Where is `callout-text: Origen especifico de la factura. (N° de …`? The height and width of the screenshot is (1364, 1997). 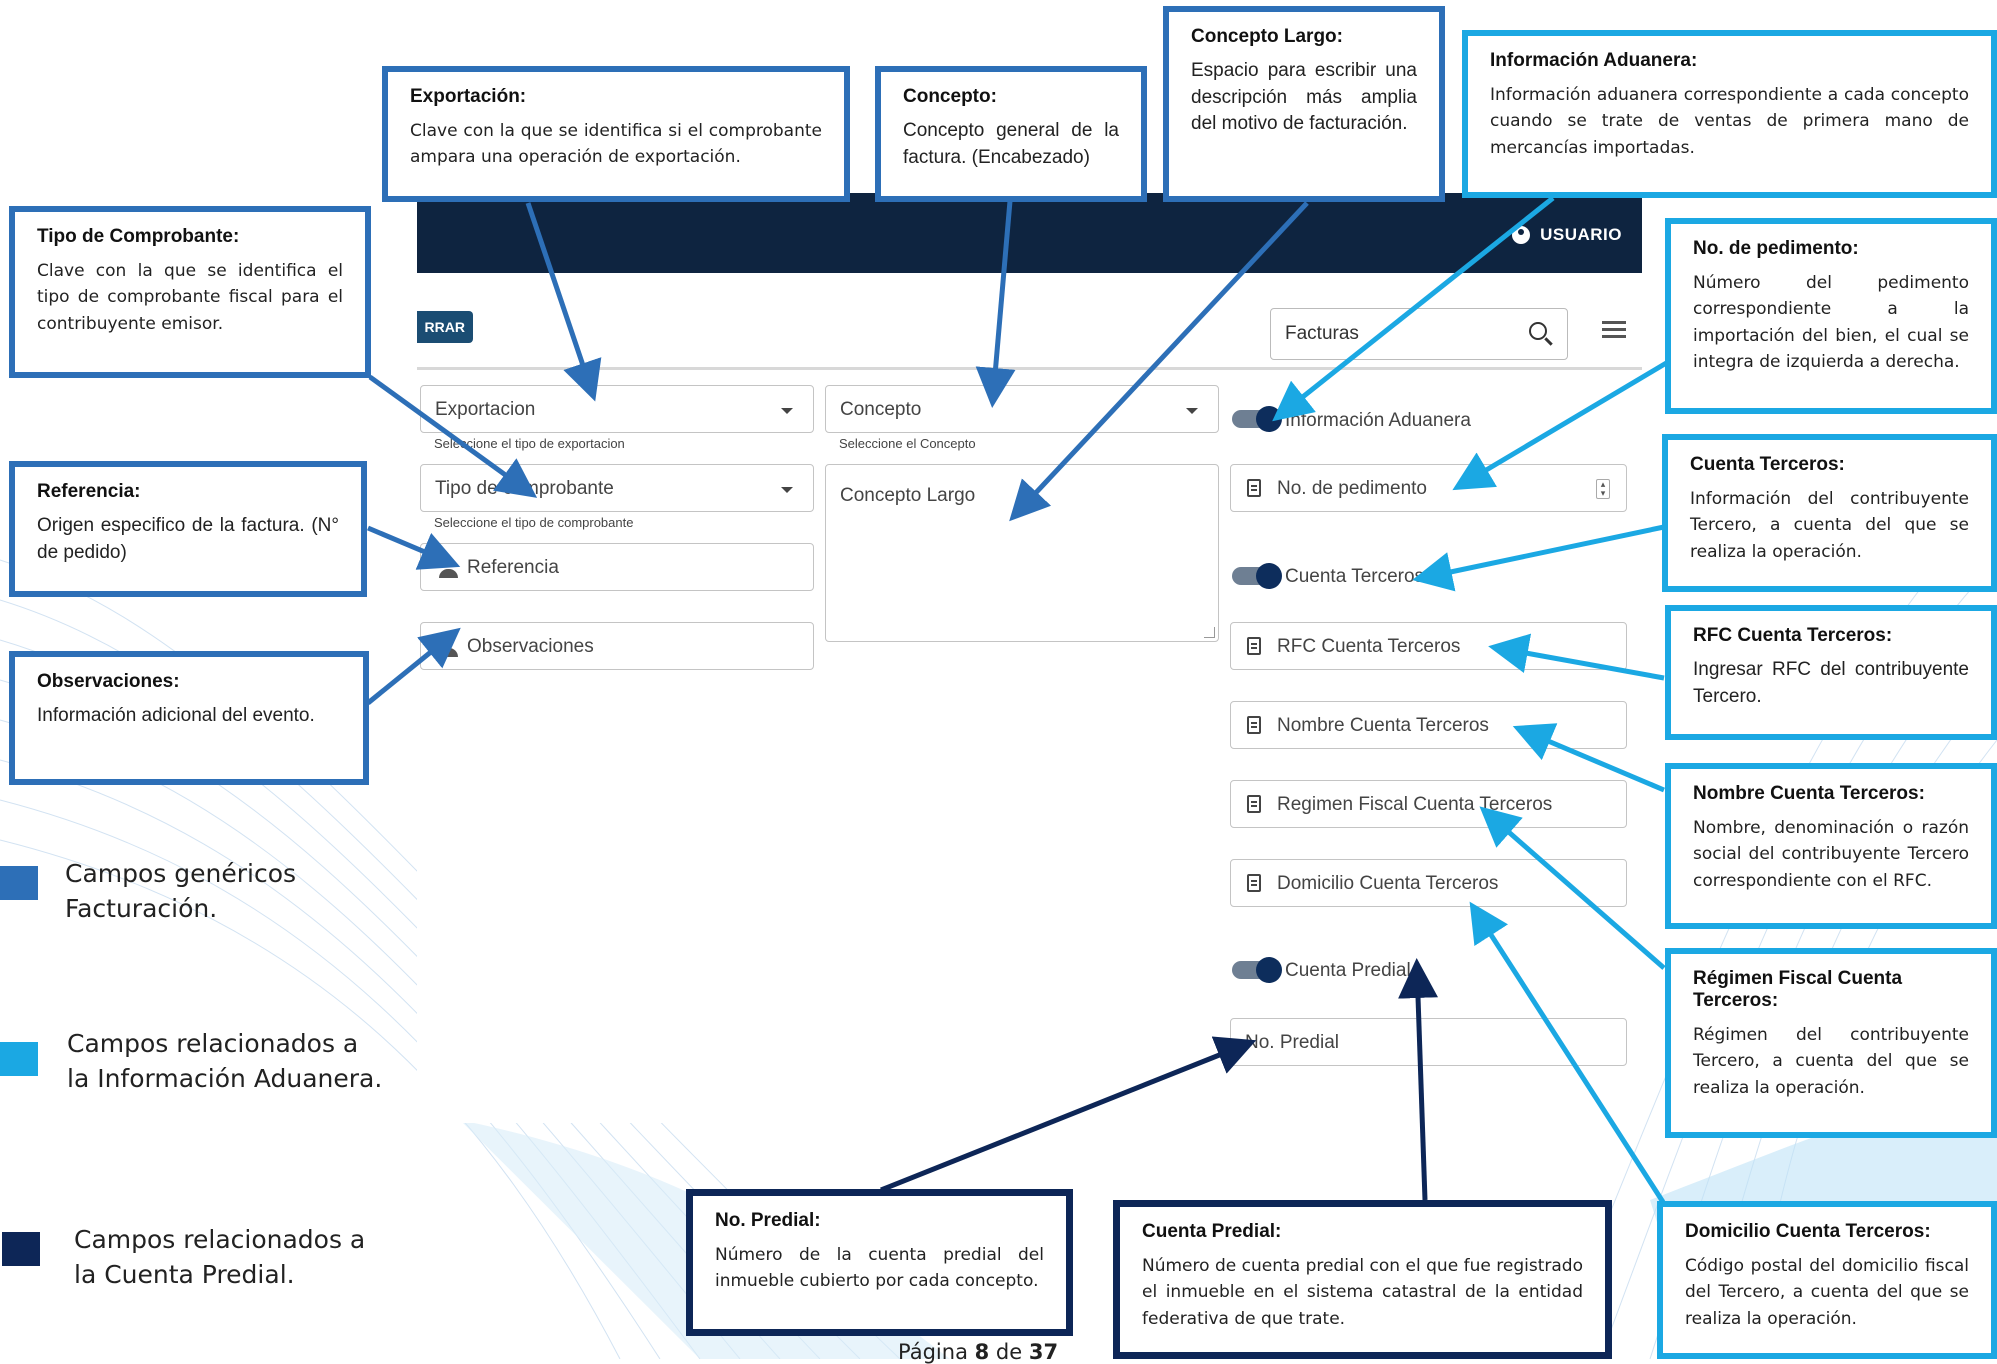 callout-text: Origen especifico de la factura. (N° de … is located at coordinates (188, 539).